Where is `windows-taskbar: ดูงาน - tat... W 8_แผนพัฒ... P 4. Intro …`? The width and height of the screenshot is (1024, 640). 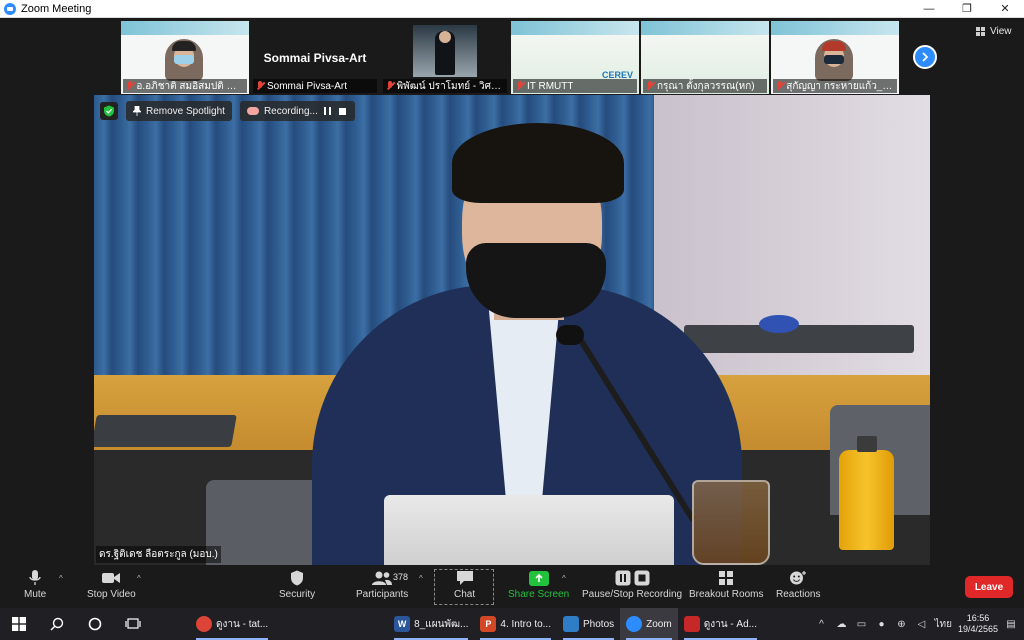 windows-taskbar: ดูงาน - tat... W 8_แผนพัฒ... P 4. Intro … is located at coordinates (512, 624).